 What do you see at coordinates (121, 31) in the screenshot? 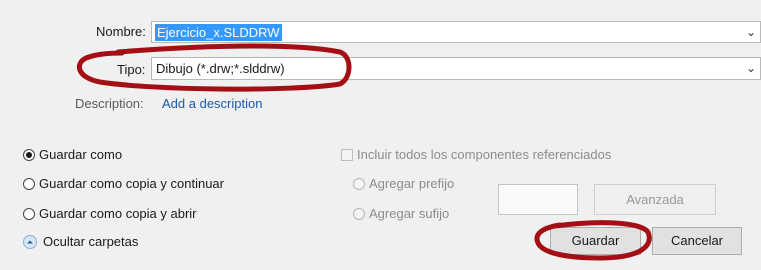
I see `nombre-label: Nombre:` at bounding box center [121, 31].